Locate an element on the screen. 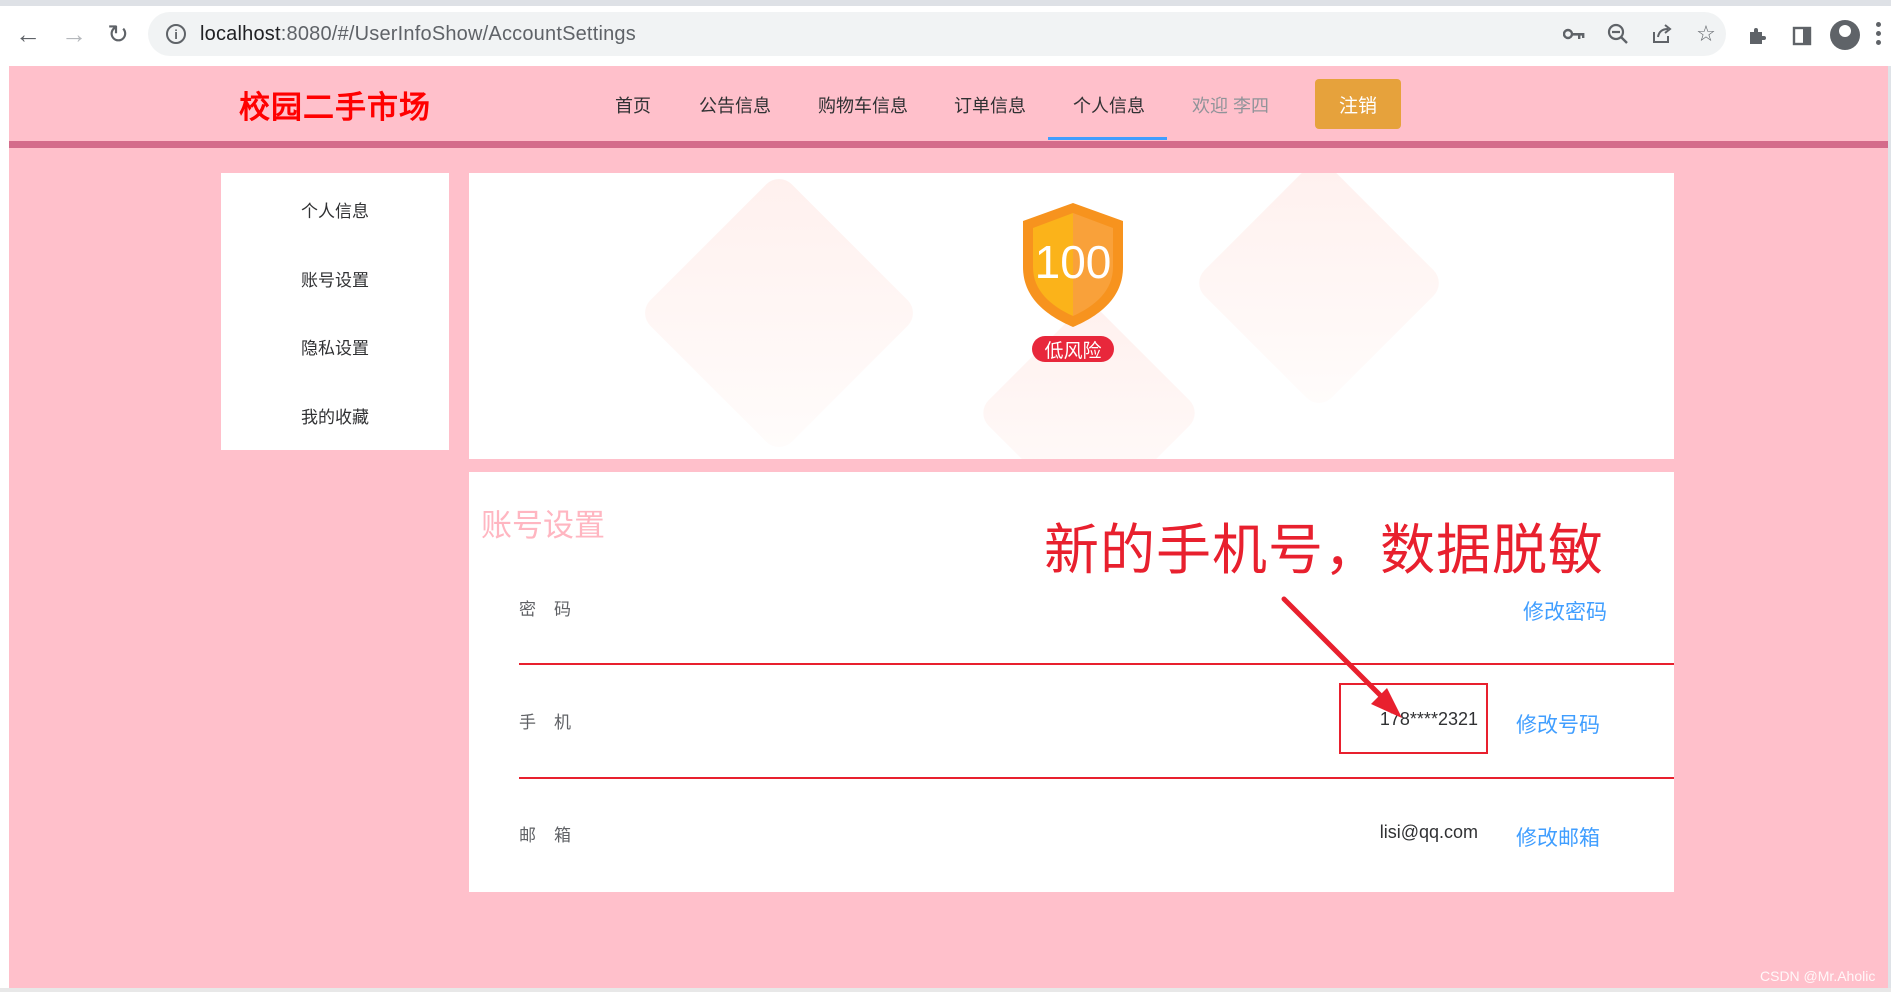 Image resolution: width=1891 pixels, height=992 pixels. change-password-link: 修改密码 is located at coordinates (1565, 611).